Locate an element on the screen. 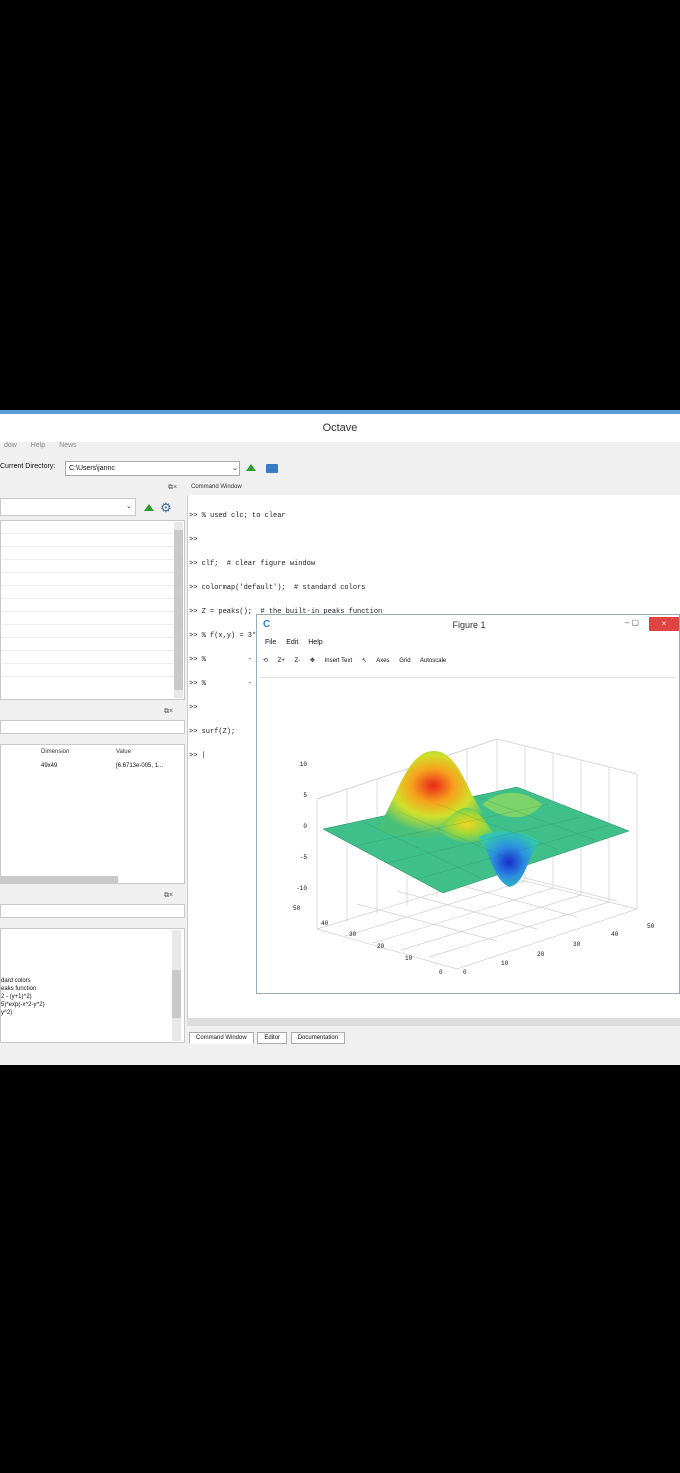  figure-menu-help: Help is located at coordinates (315, 642).